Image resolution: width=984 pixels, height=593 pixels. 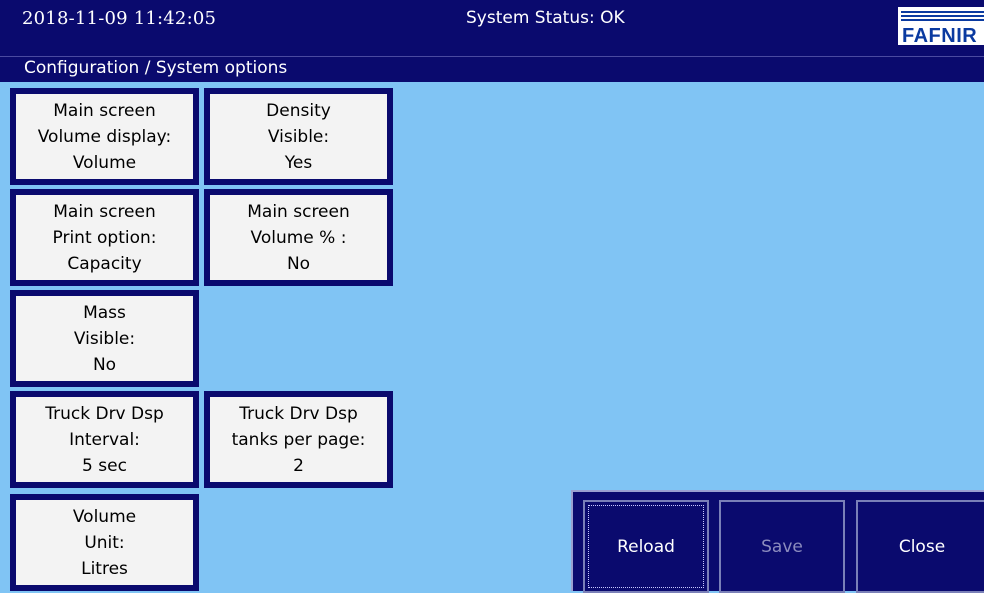 I want to click on system-status: System Status: OK, so click(x=545, y=18).